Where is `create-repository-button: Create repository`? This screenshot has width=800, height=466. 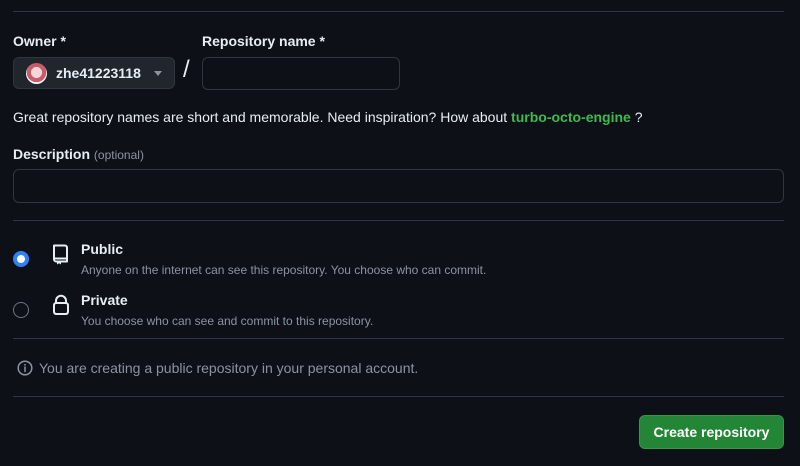 create-repository-button: Create repository is located at coordinates (711, 432).